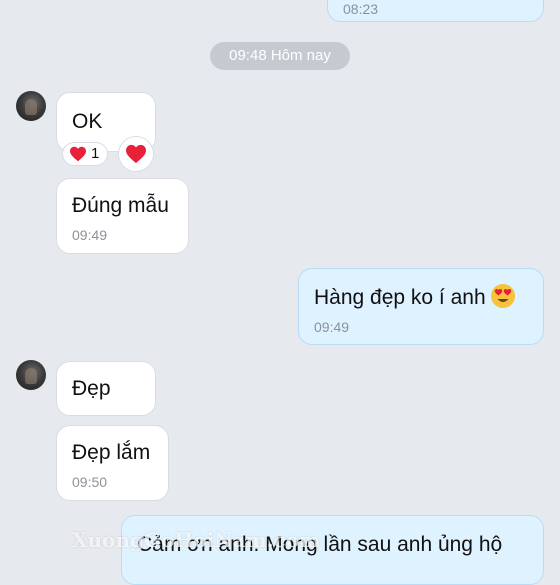 This screenshot has width=560, height=585. Describe the element at coordinates (111, 452) in the screenshot. I see `message-text: Đẹp lắm` at that location.